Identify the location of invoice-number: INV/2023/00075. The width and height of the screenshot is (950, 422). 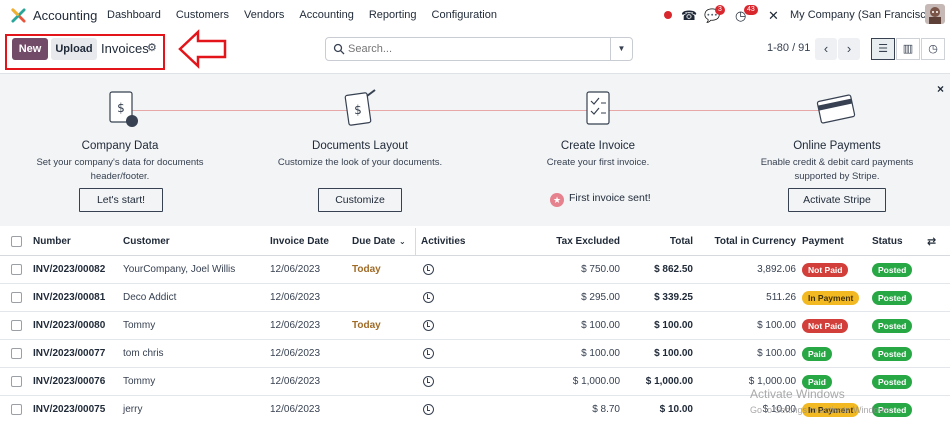
(69, 409).